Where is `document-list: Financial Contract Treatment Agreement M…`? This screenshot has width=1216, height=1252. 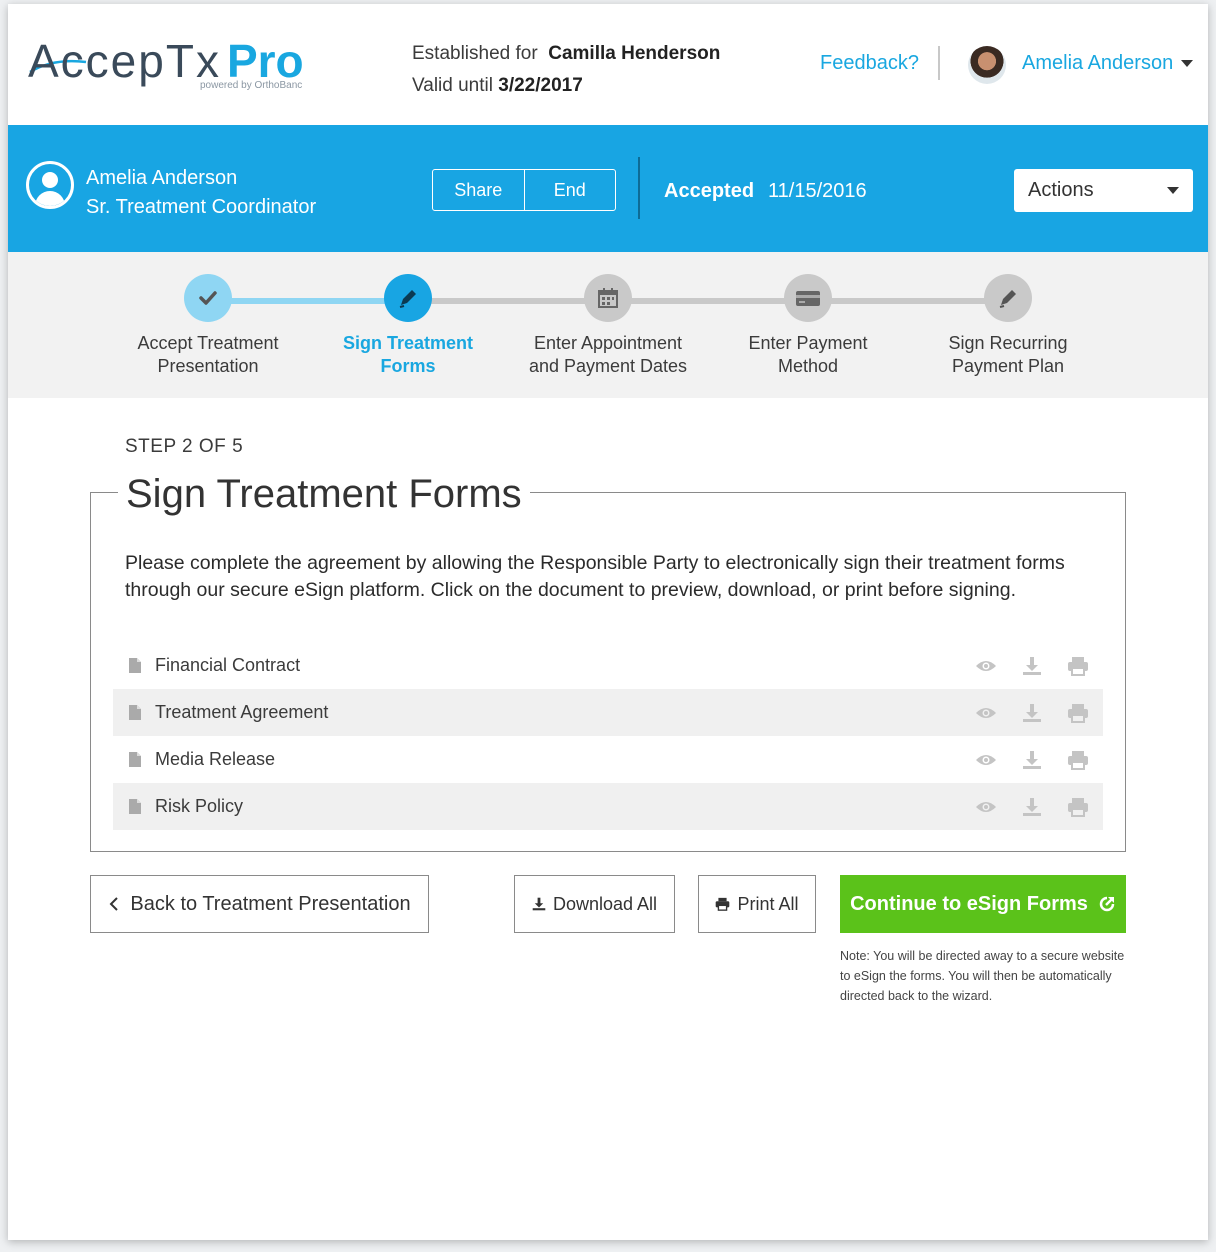
document-list: Financial Contract Treatment Agreement M… is located at coordinates (608, 736).